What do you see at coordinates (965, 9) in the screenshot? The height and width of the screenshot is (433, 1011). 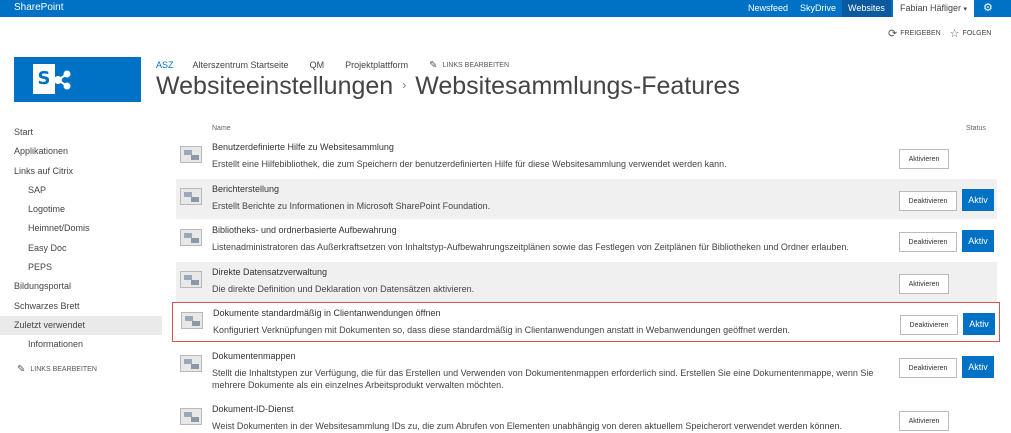 I see `chevron-down-icon: ▾` at bounding box center [965, 9].